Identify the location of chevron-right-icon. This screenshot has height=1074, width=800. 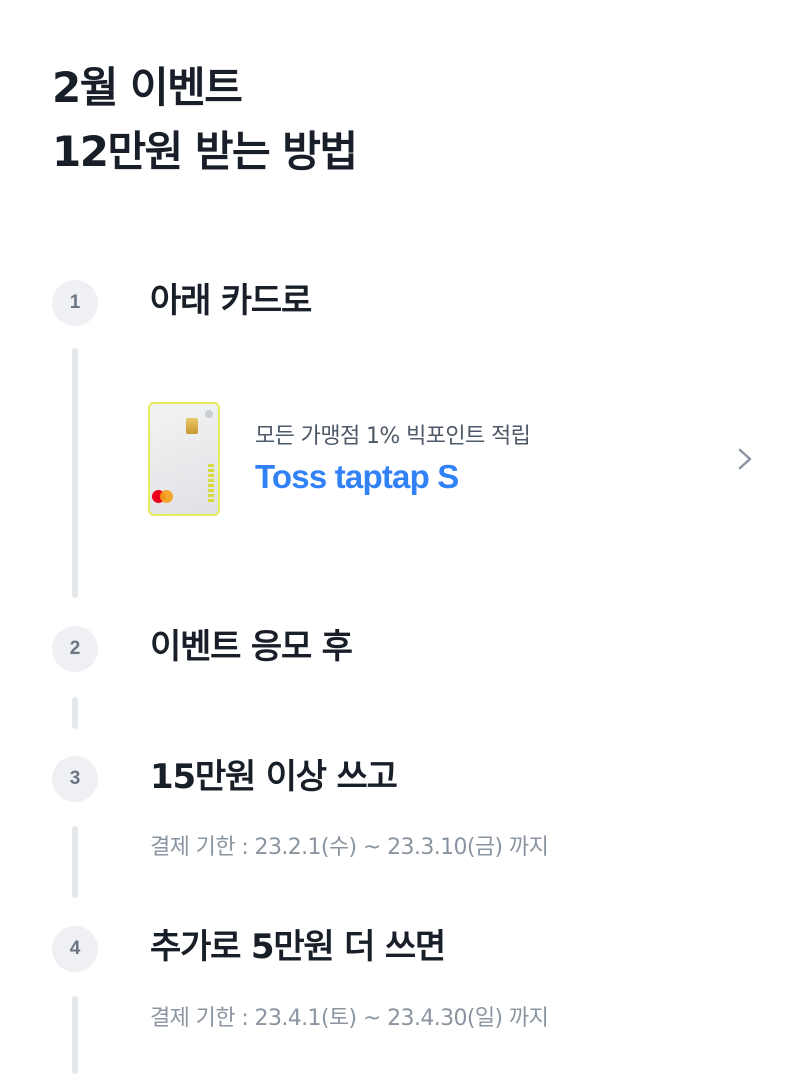
(745, 459).